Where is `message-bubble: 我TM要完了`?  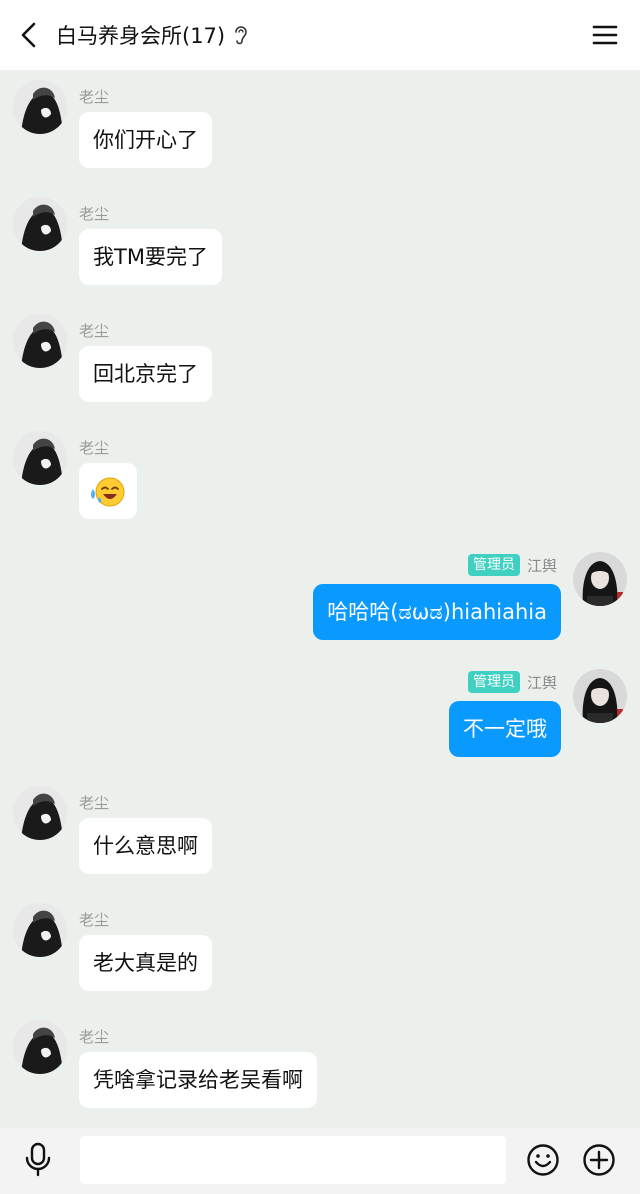 message-bubble: 我TM要完了 is located at coordinates (150, 257).